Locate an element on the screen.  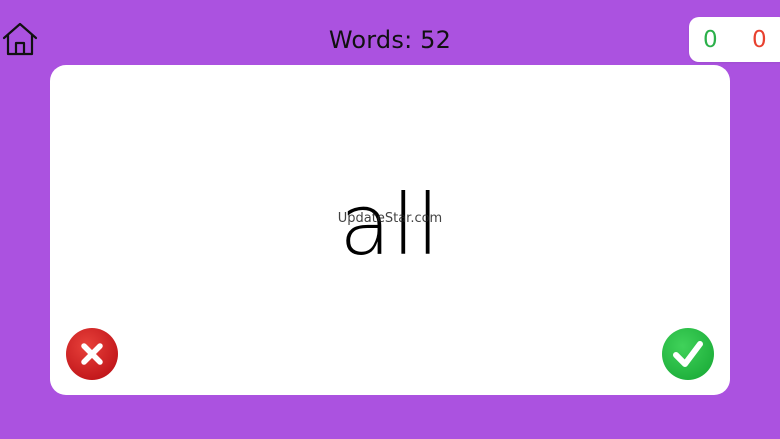
wrong-count: 0 is located at coordinates (759, 40).